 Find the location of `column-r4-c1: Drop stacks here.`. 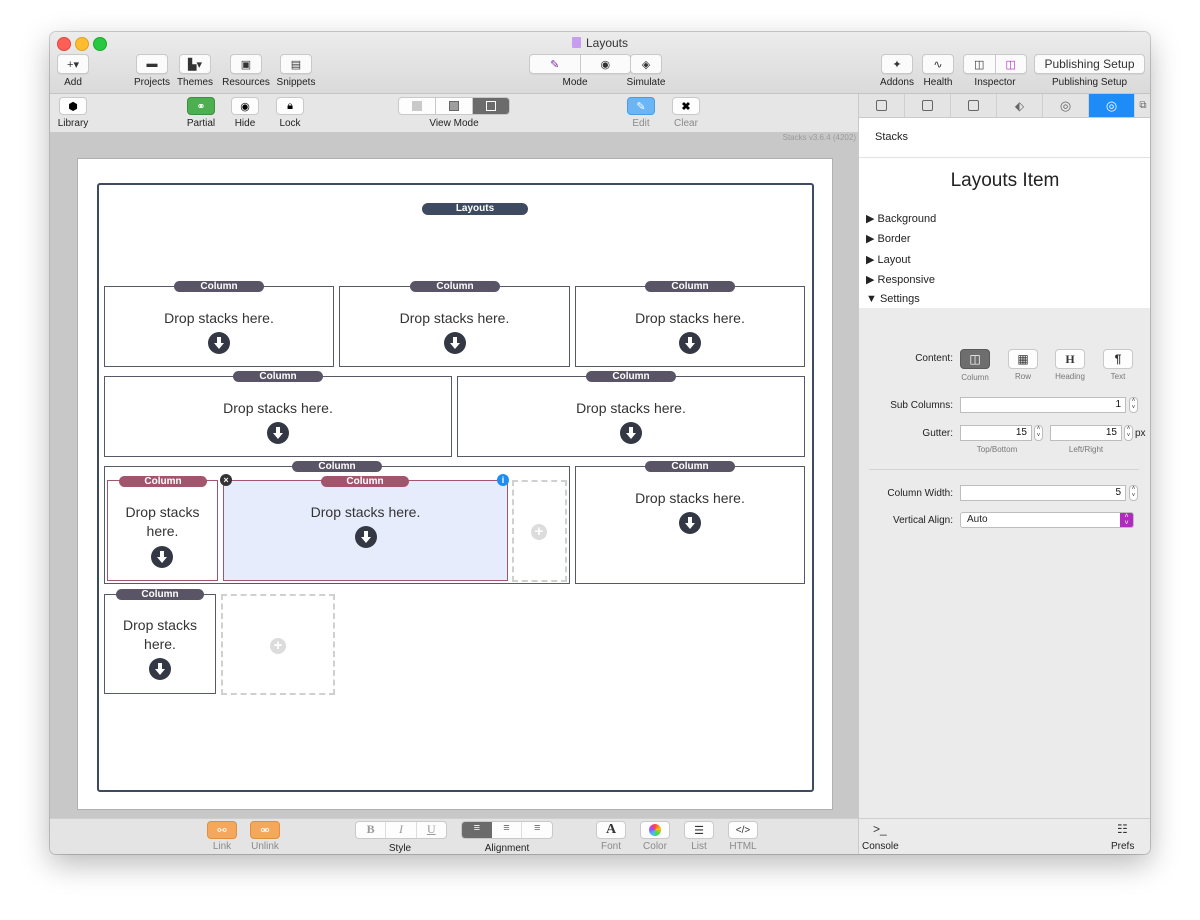

column-r4-c1: Drop stacks here. is located at coordinates (160, 644).